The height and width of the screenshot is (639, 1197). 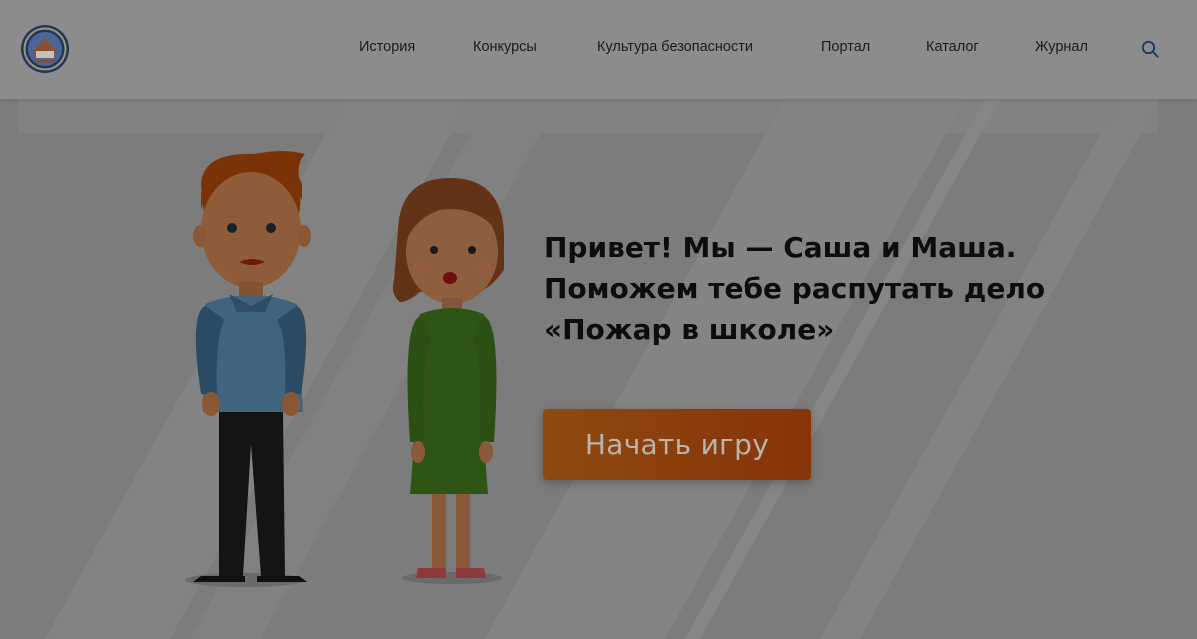 What do you see at coordinates (675, 47) in the screenshot?
I see `nav-item-safety-culture: Культура безопасности` at bounding box center [675, 47].